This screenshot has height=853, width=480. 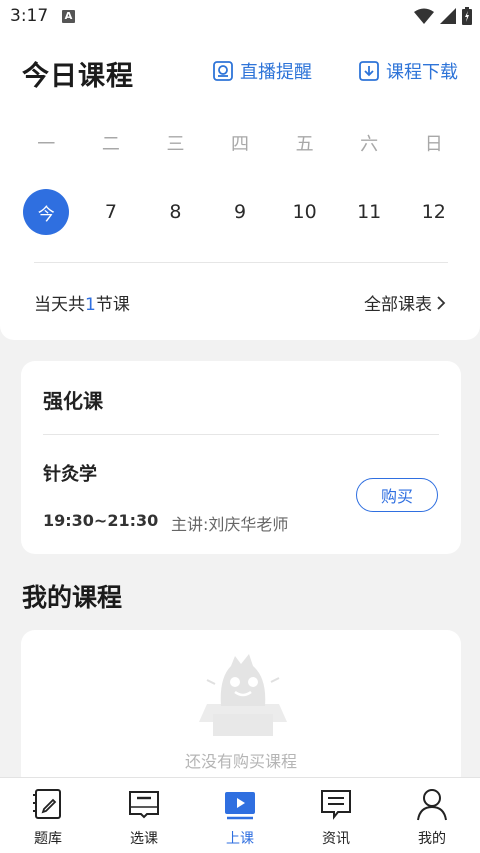 I want to click on date-row: 今 7 8 9 10 11 12, so click(x=240, y=212).